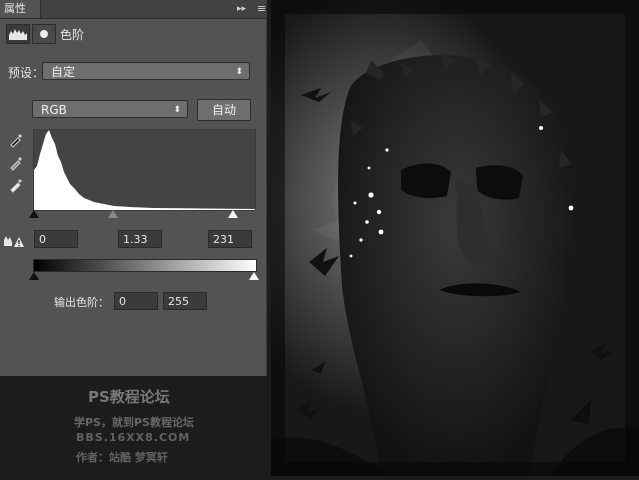  I want to click on input-gamma-field: 1.33, so click(140, 239).